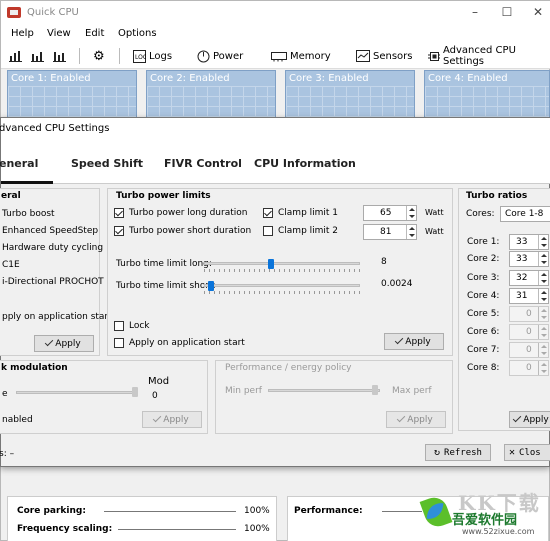 Image resolution: width=550 pixels, height=541 pixels. What do you see at coordinates (176, 419) in the screenshot?
I see `clock-modulation-apply-label: Apply` at bounding box center [176, 419].